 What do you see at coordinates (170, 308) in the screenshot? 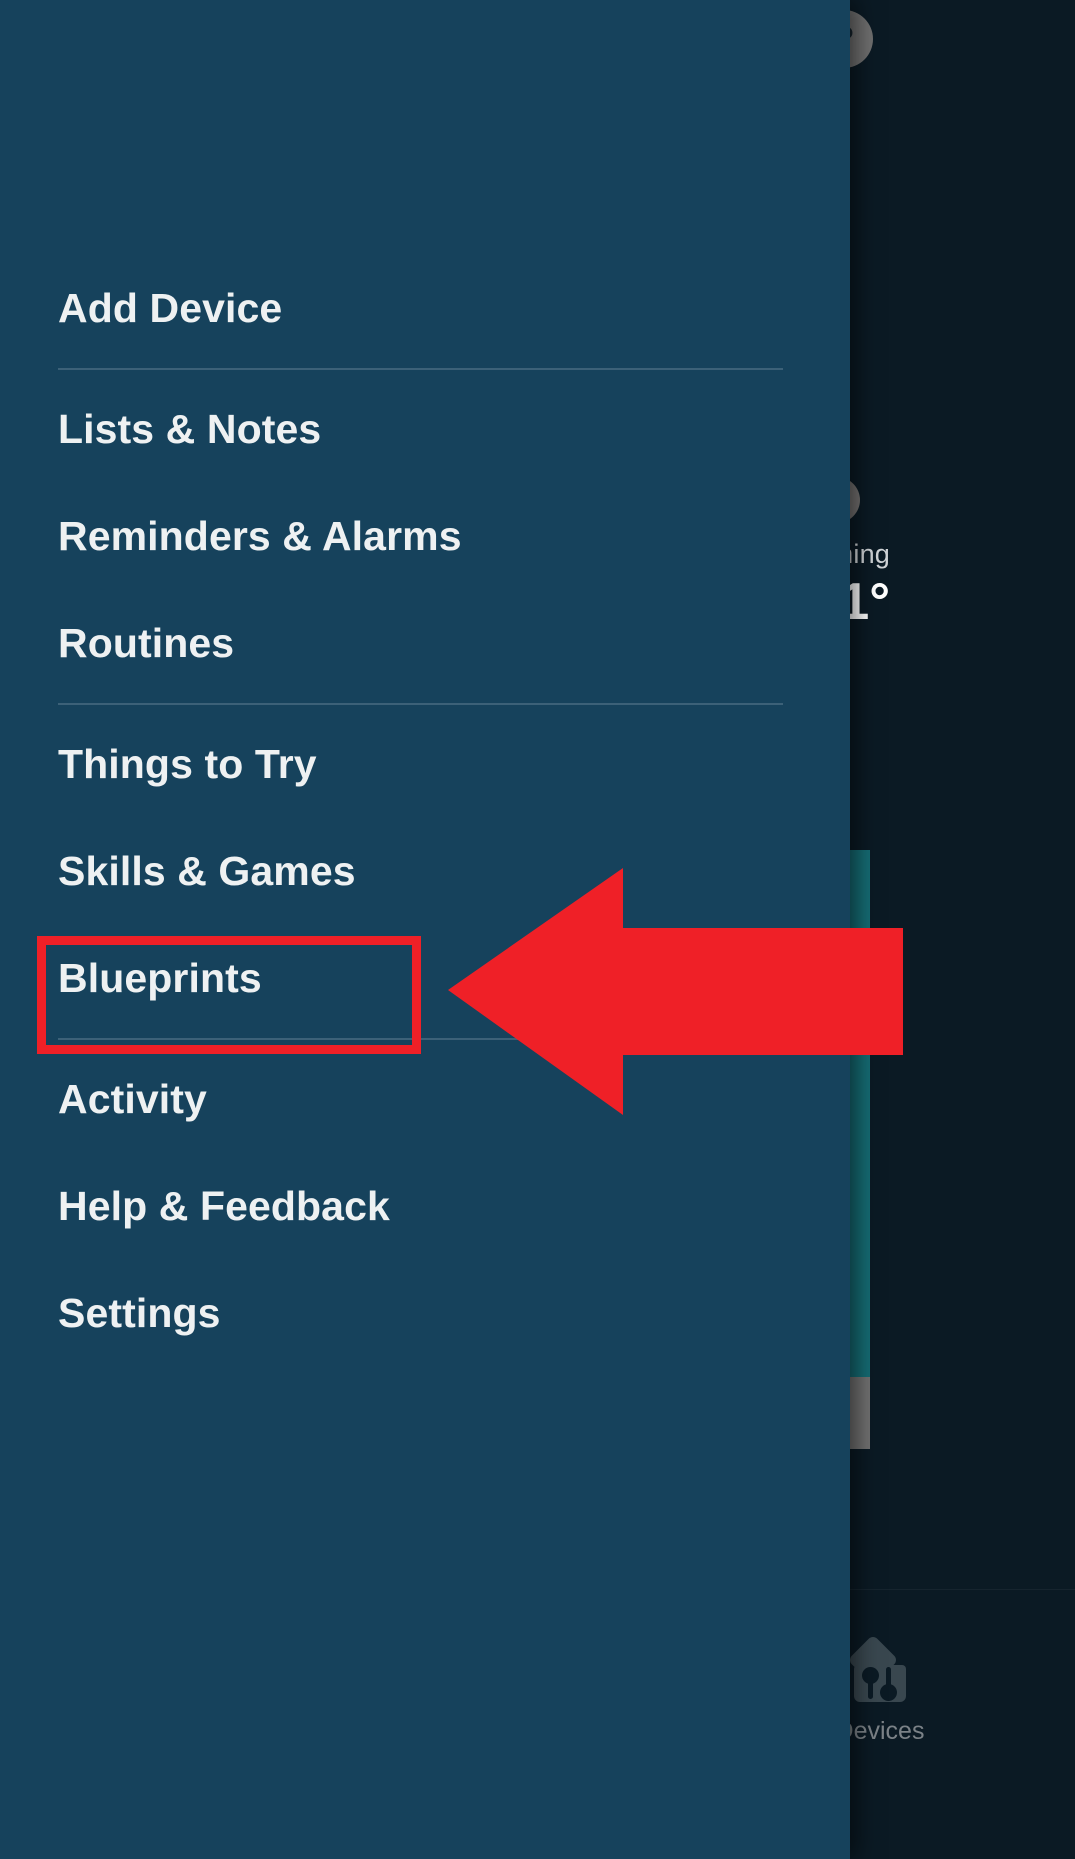
I see `drawer-item-label: Add Device` at bounding box center [170, 308].